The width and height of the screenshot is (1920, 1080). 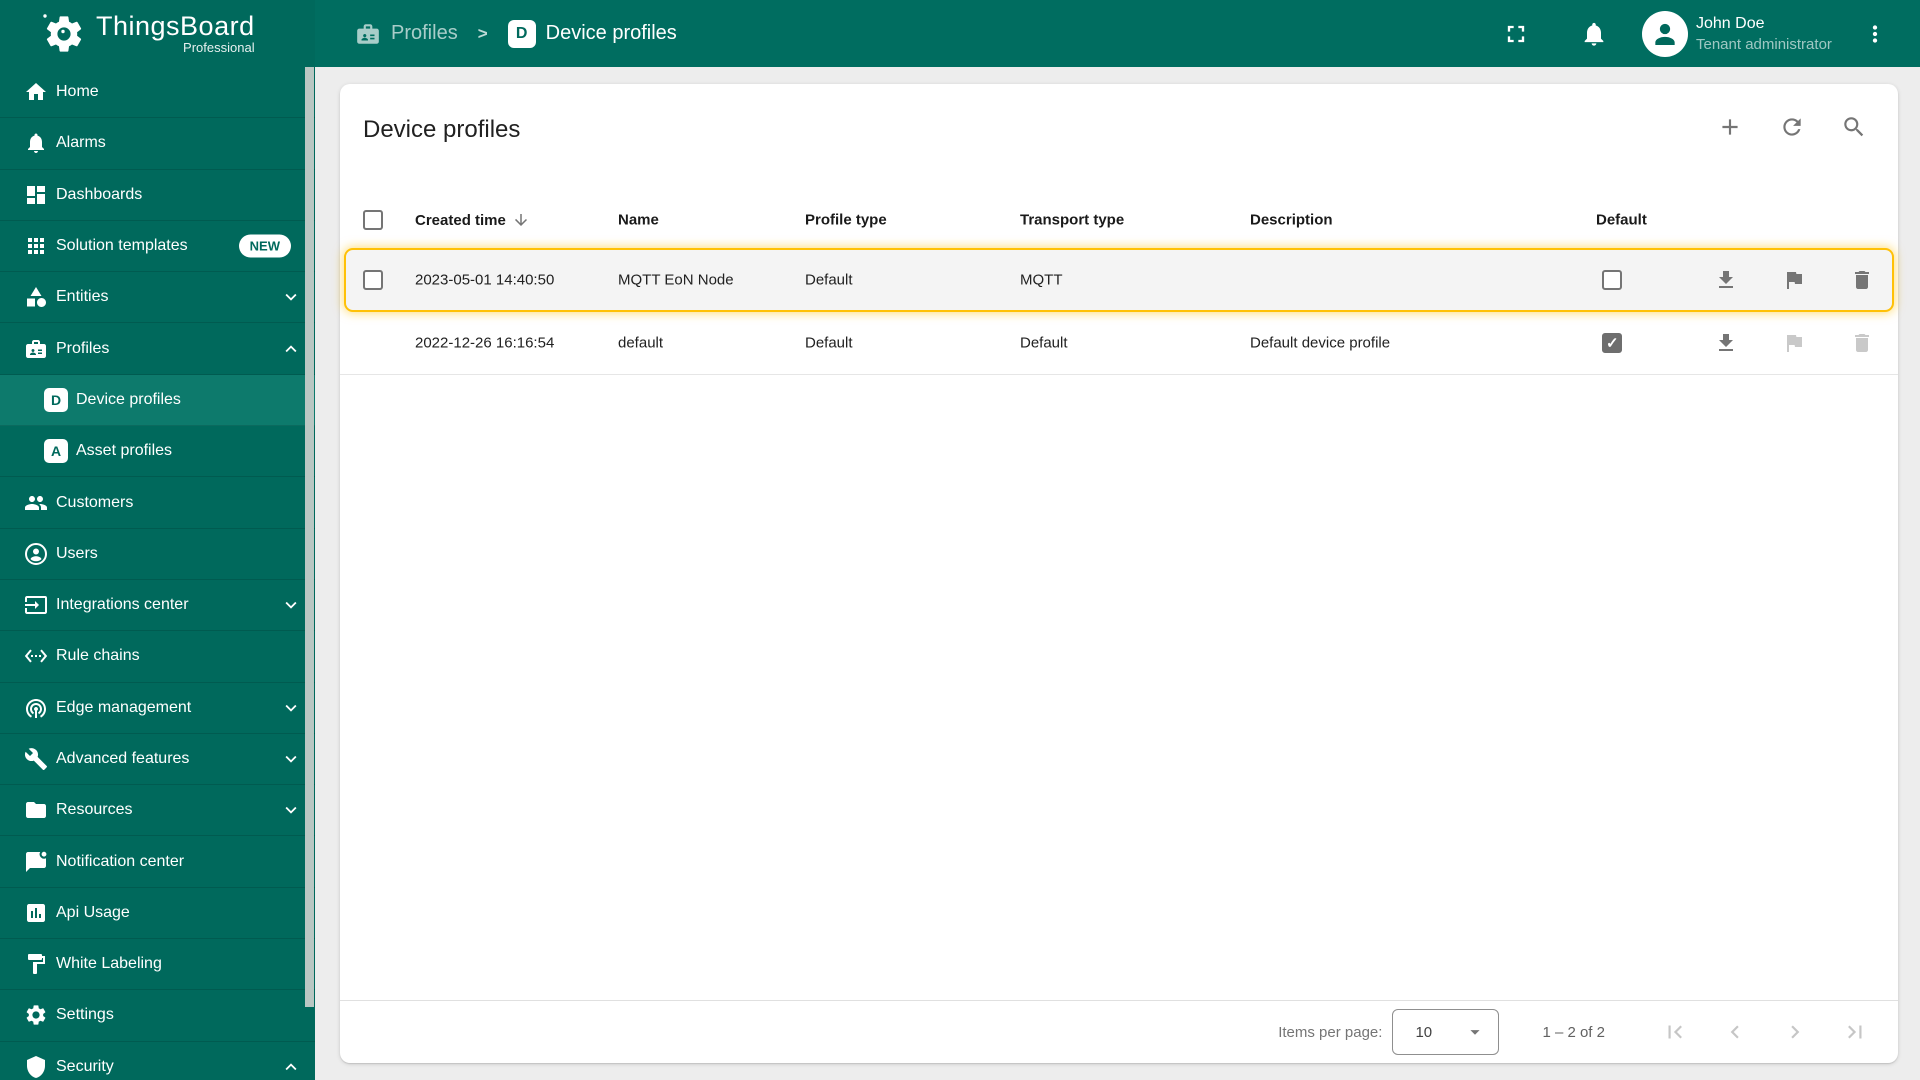 I want to click on wrench-icon, so click(x=36, y=759).